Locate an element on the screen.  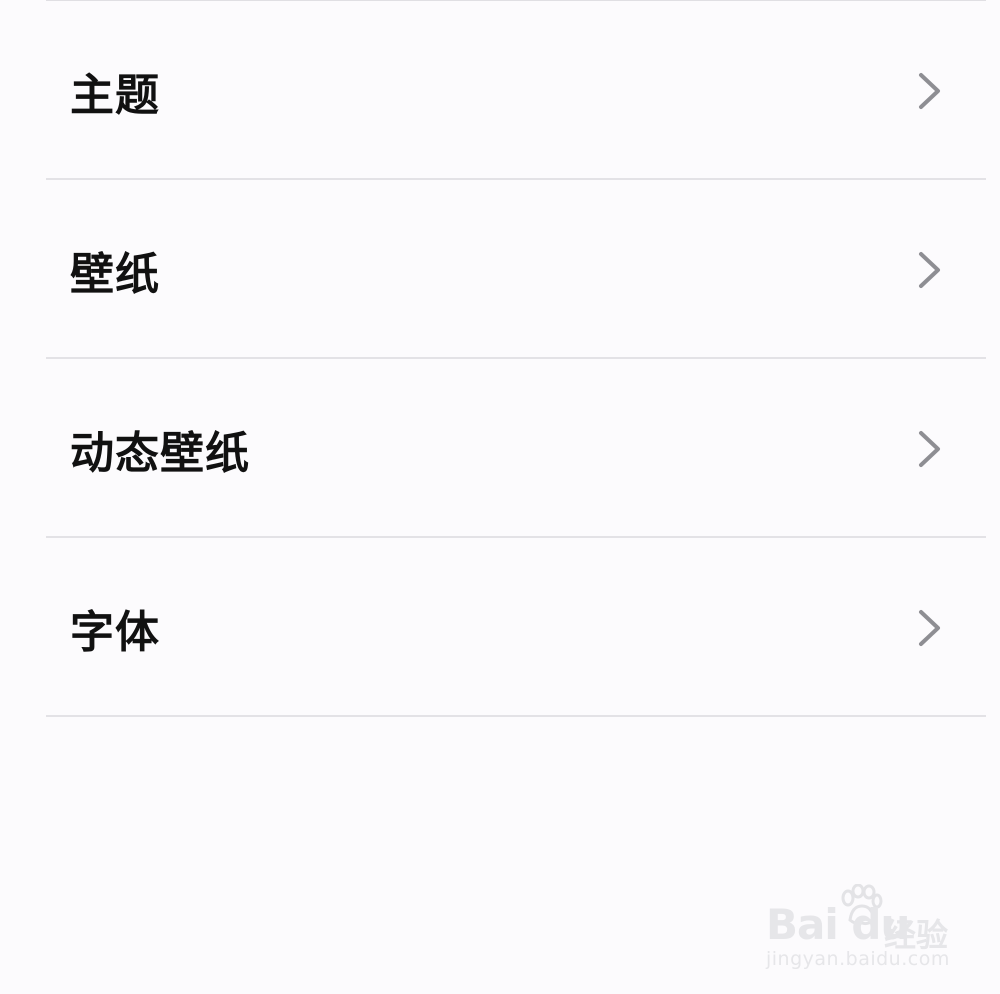
settings-item-label: 壁纸 is located at coordinates (115, 274).